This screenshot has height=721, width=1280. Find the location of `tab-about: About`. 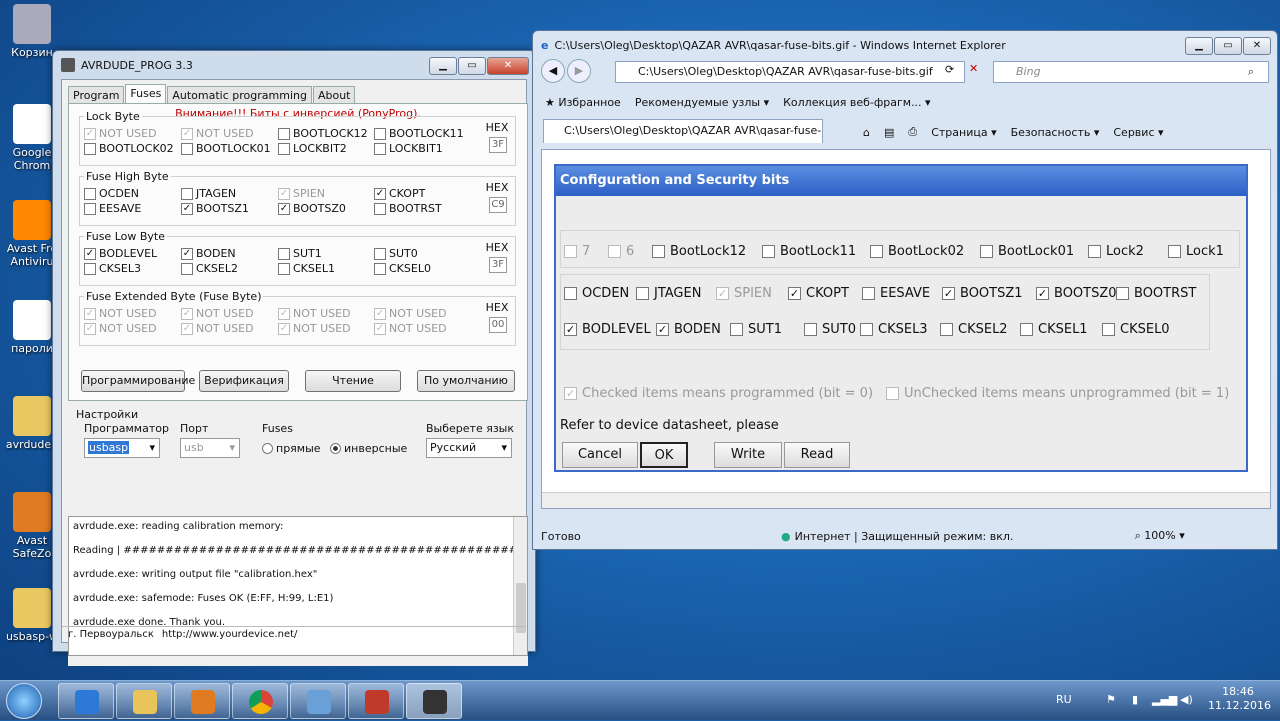

tab-about: About is located at coordinates (334, 95).